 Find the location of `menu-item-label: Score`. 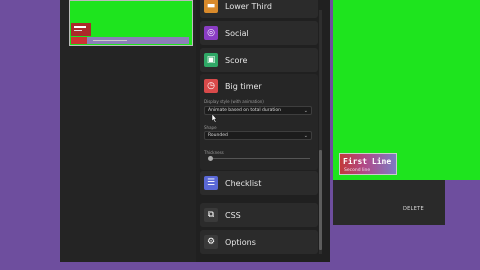

menu-item-label: Score is located at coordinates (236, 60).